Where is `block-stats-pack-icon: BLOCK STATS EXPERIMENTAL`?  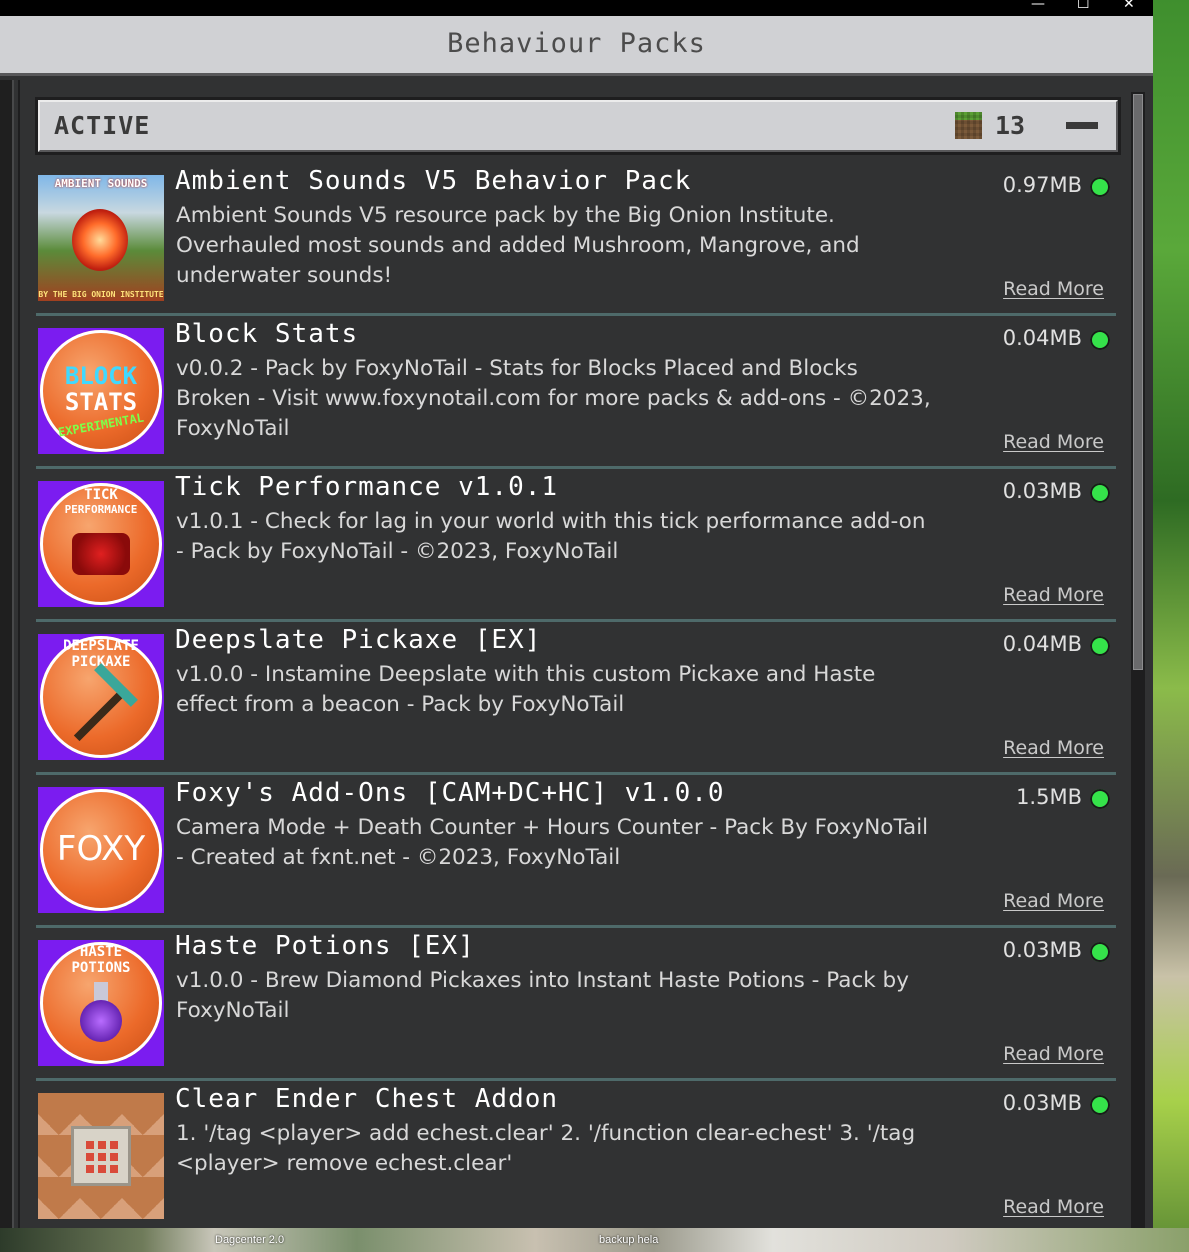 block-stats-pack-icon: BLOCK STATS EXPERIMENTAL is located at coordinates (101, 391).